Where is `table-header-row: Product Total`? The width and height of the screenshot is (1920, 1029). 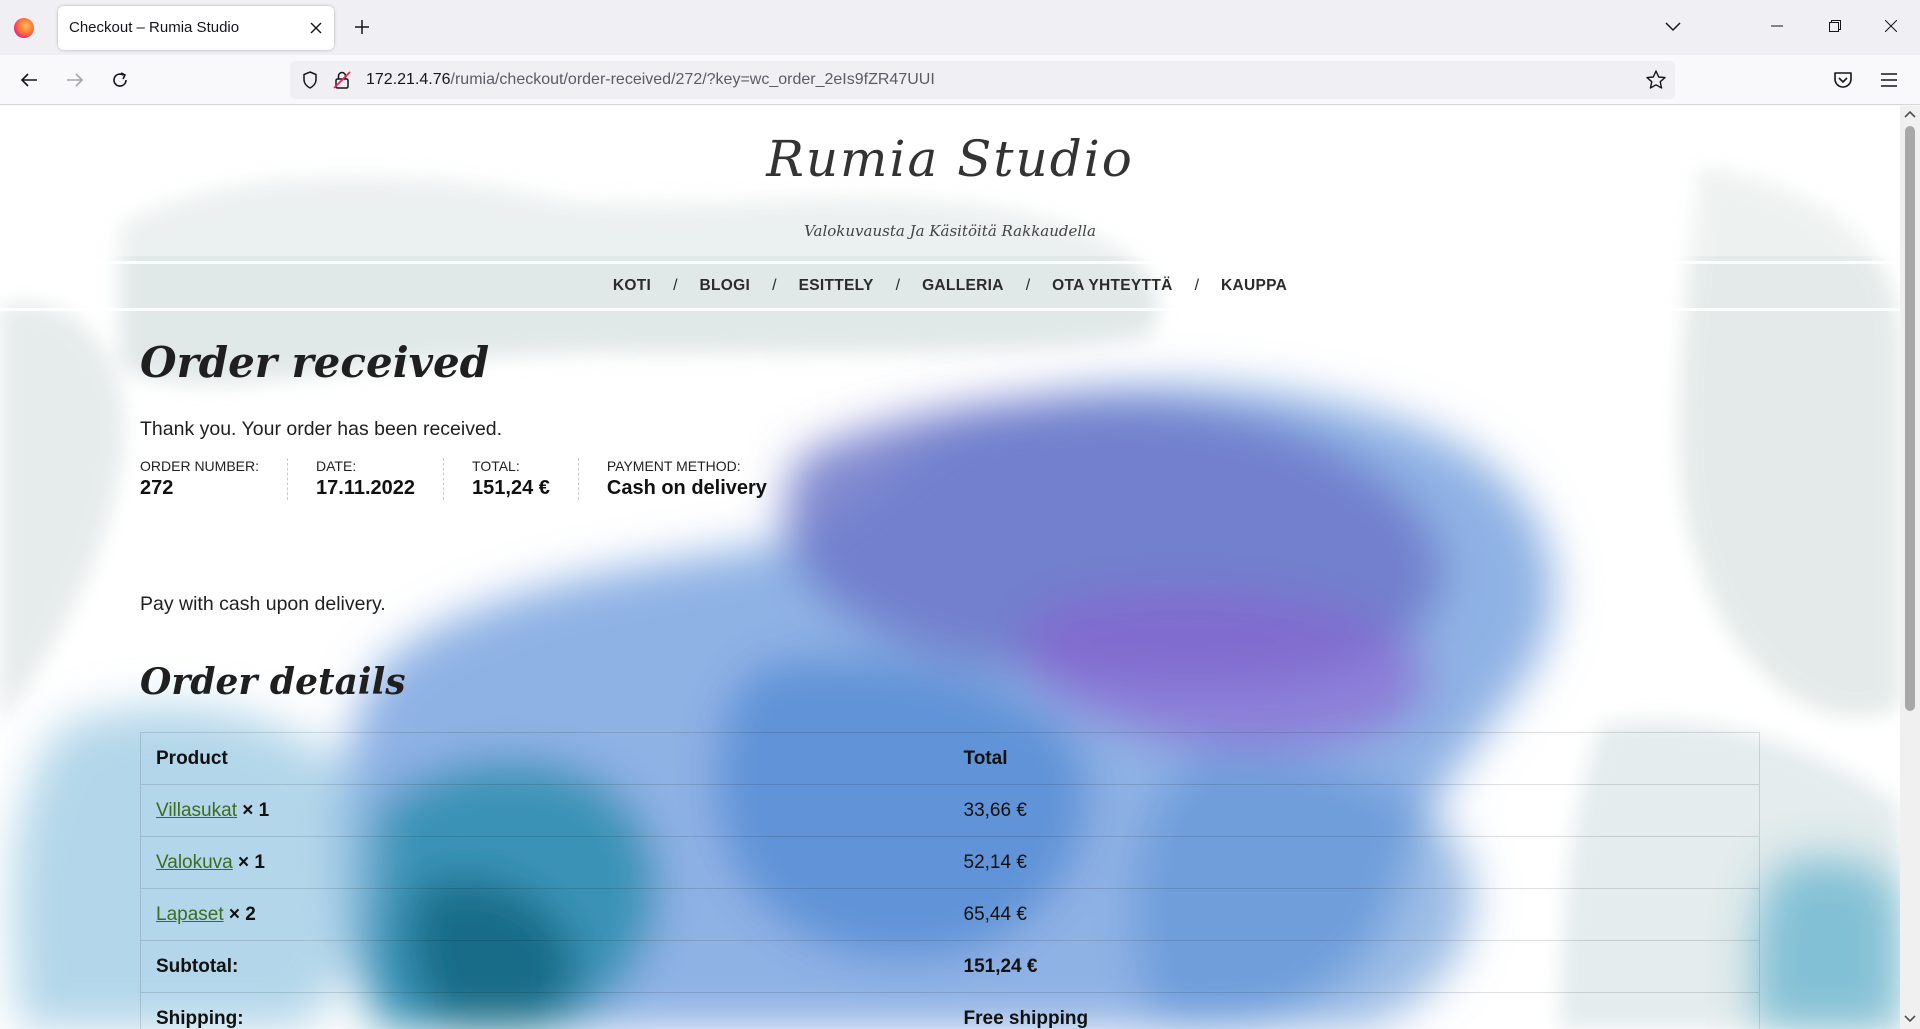 table-header-row: Product Total is located at coordinates (950, 758).